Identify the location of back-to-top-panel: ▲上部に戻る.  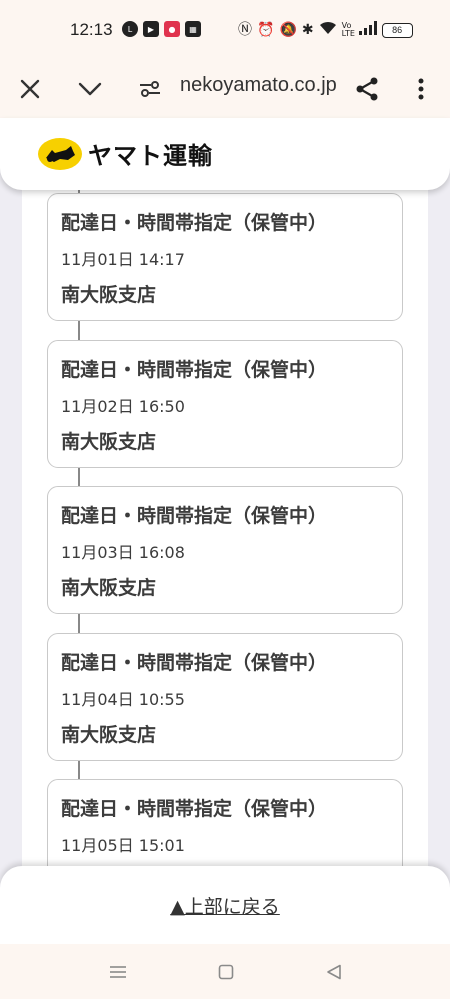
(225, 905).